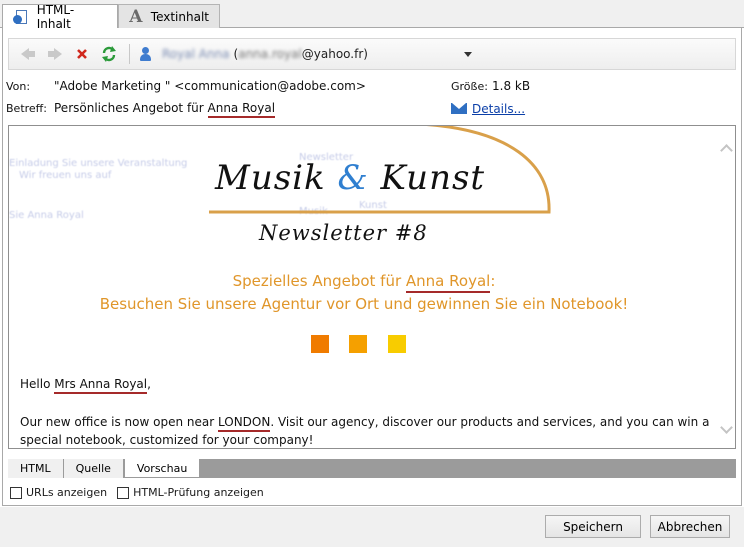 The height and width of the screenshot is (547, 744). Describe the element at coordinates (372, 527) in the screenshot. I see `dialog-footer: Speichern Abbrechen` at that location.